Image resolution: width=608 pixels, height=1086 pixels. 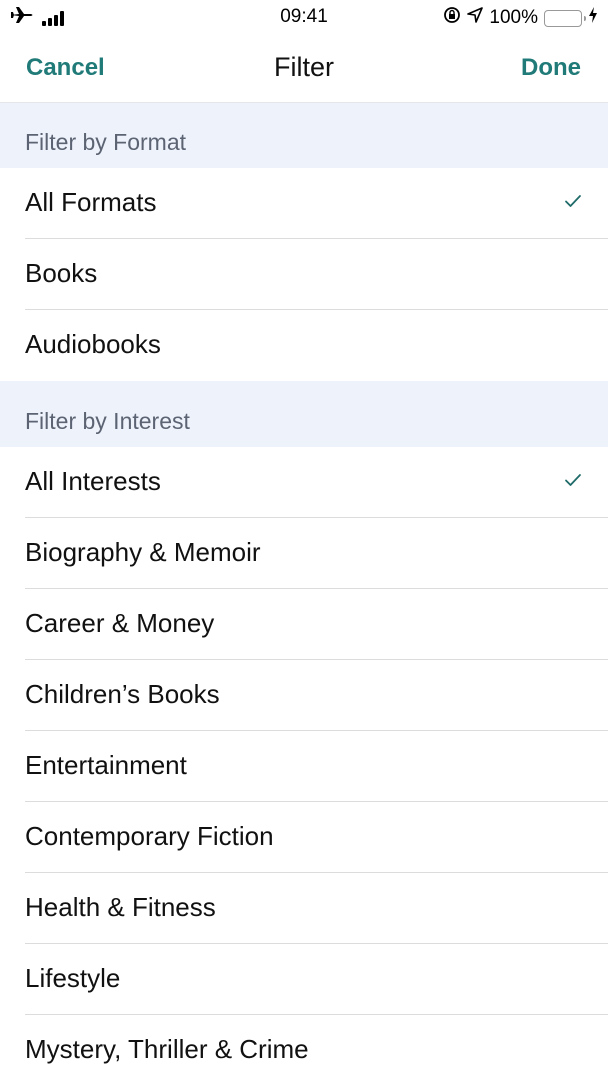 I want to click on list-item-biography-memoir: Biography & Memoir, so click(x=304, y=553).